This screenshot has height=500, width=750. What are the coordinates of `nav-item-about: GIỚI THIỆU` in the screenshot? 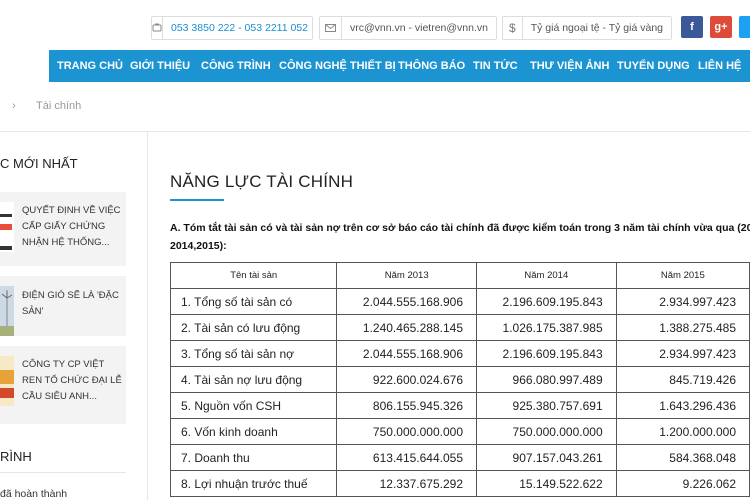 It's located at (160, 66).